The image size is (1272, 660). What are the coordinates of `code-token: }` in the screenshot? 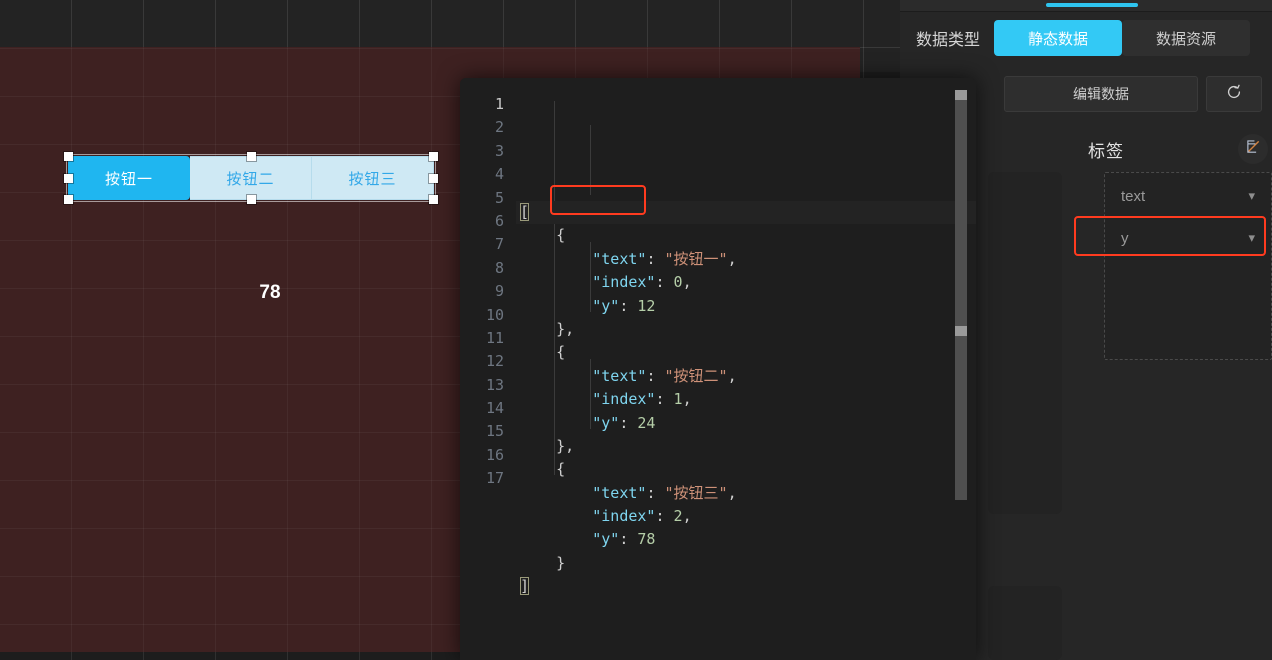 It's located at (543, 562).